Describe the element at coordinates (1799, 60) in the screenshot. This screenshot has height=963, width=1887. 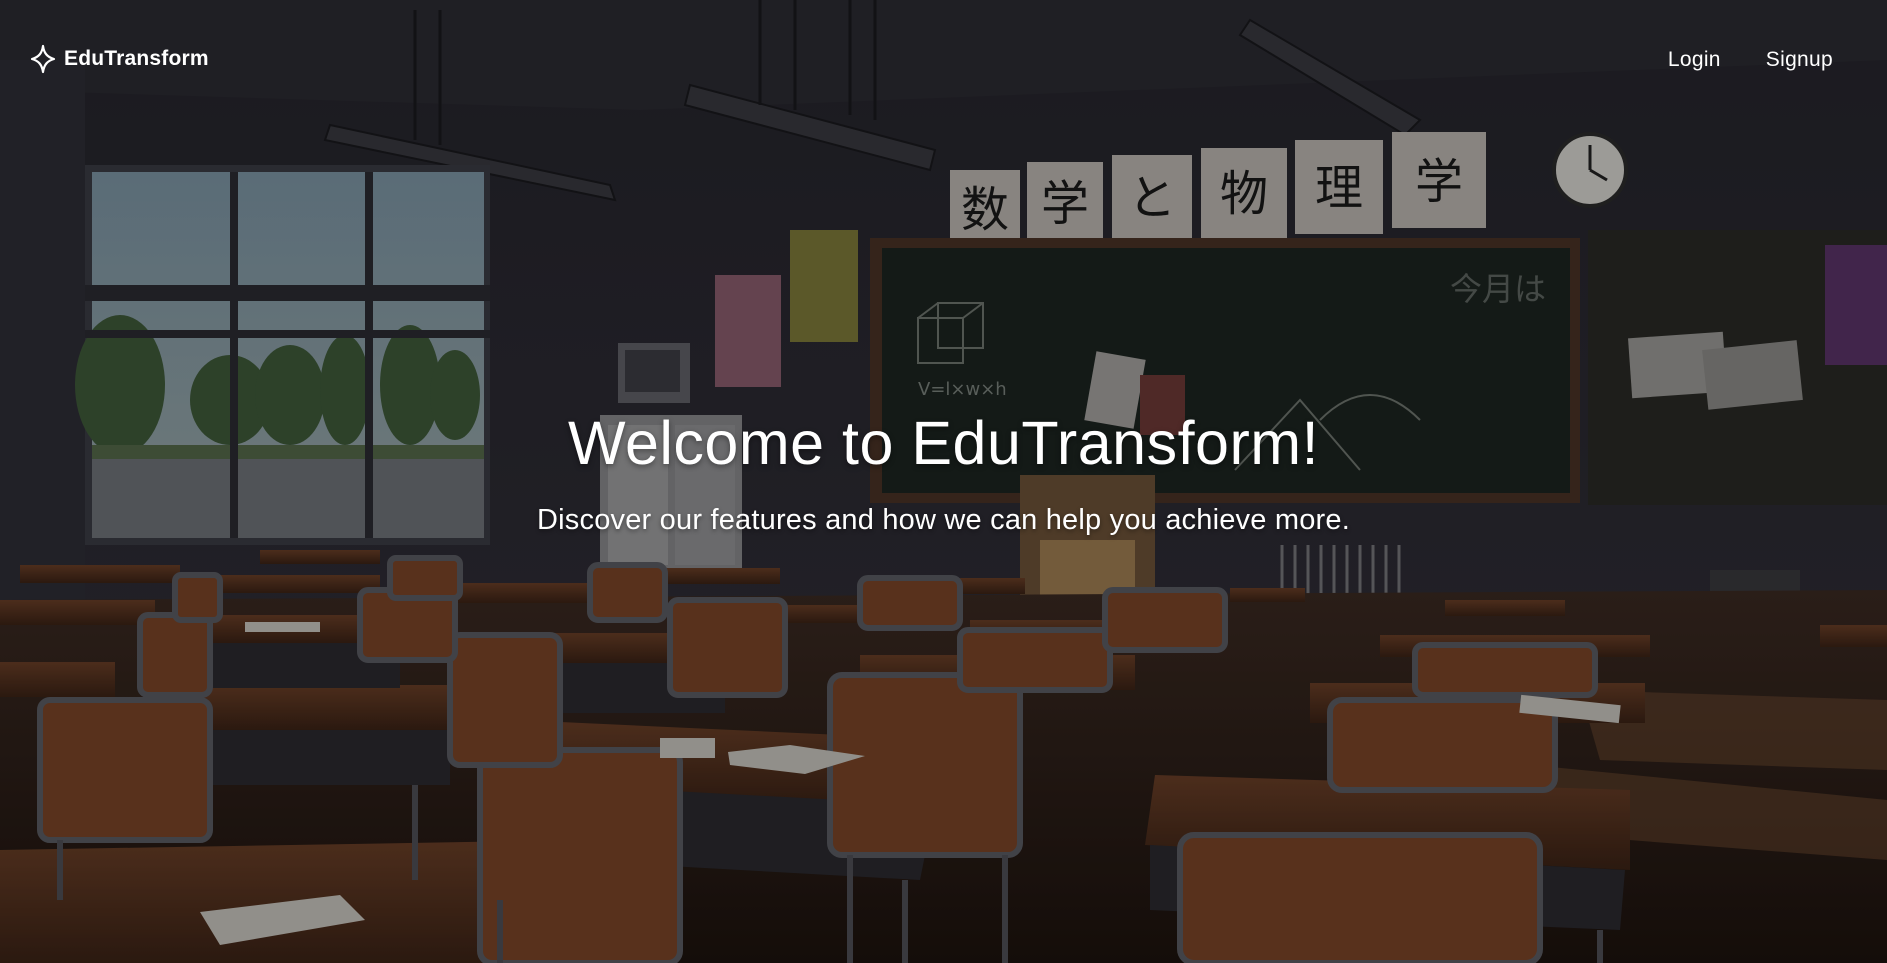
I see `signup-link: Signup` at that location.